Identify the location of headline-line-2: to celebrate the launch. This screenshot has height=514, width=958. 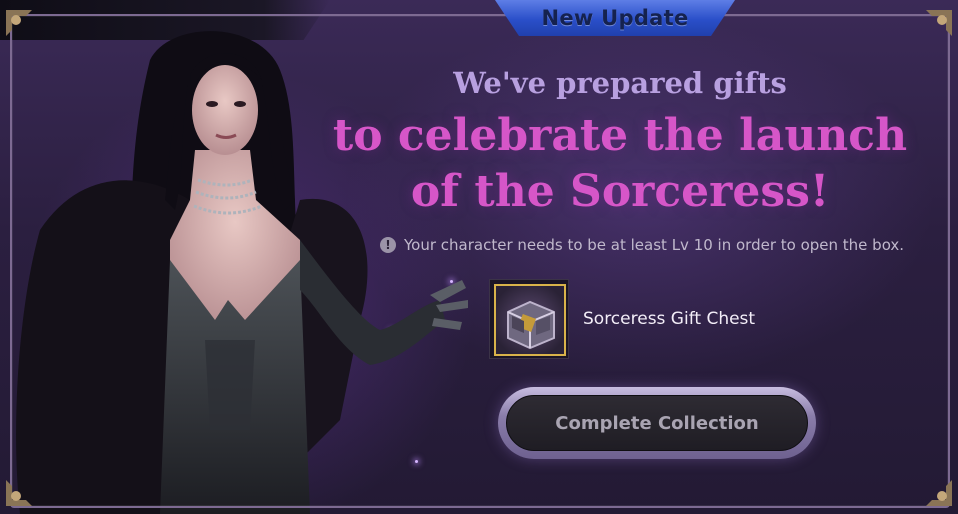
(620, 135).